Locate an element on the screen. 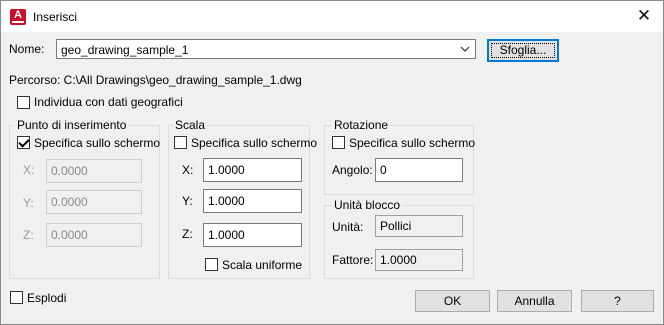 The image size is (664, 325). geo-checkbox is located at coordinates (23, 102).